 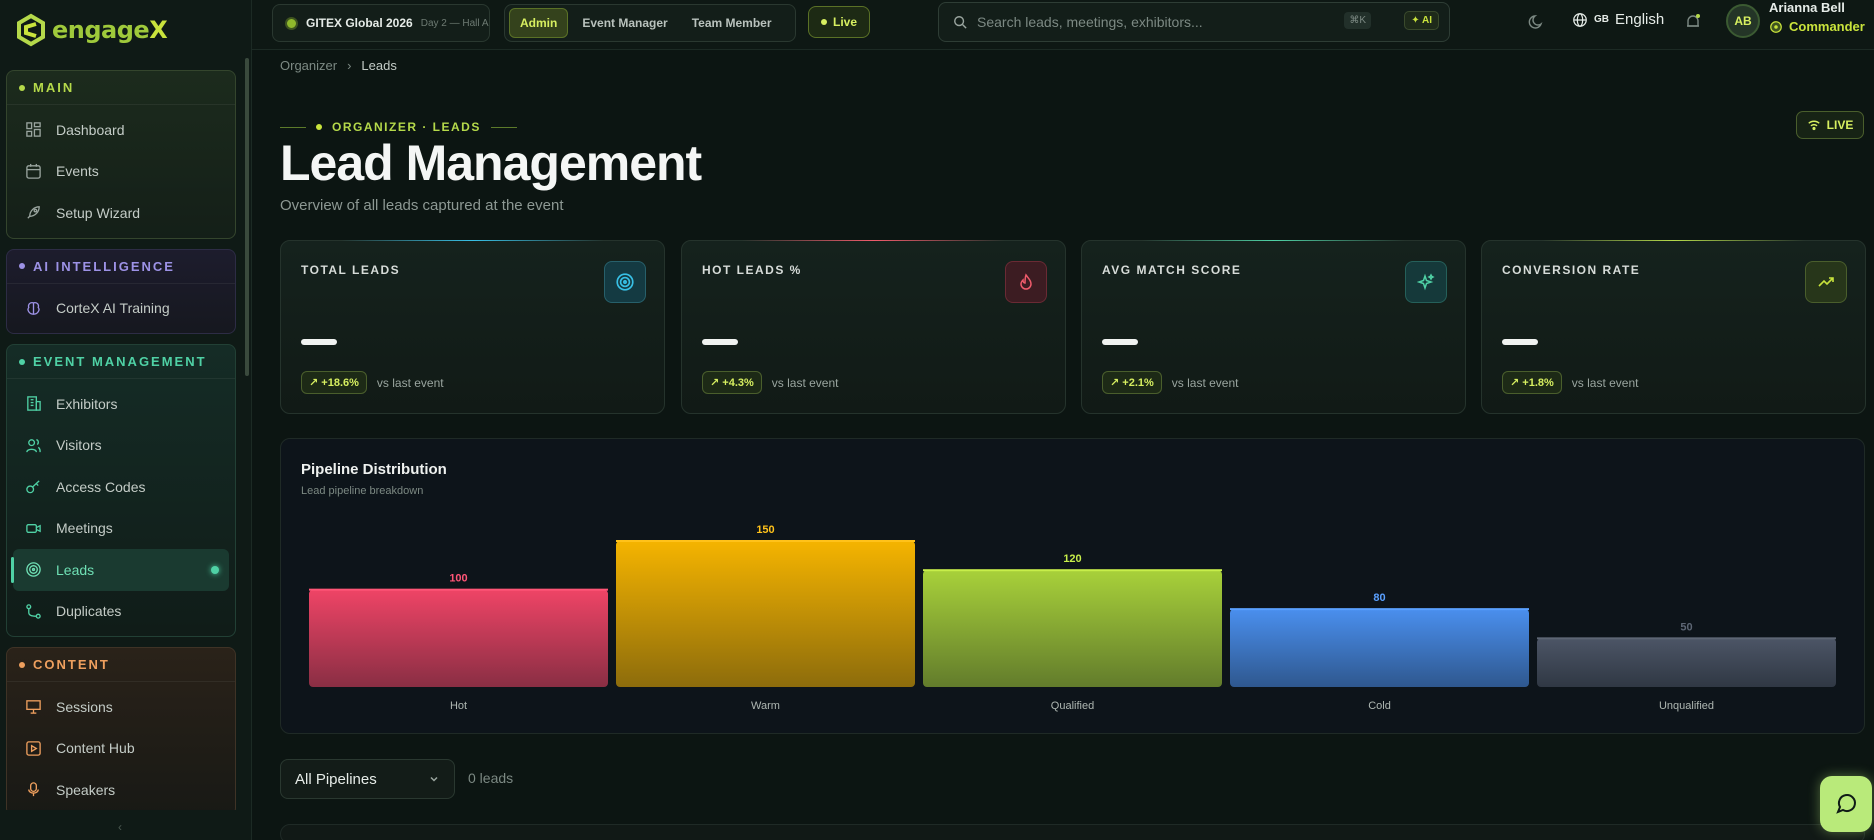 I want to click on chat-button, so click(x=1846, y=804).